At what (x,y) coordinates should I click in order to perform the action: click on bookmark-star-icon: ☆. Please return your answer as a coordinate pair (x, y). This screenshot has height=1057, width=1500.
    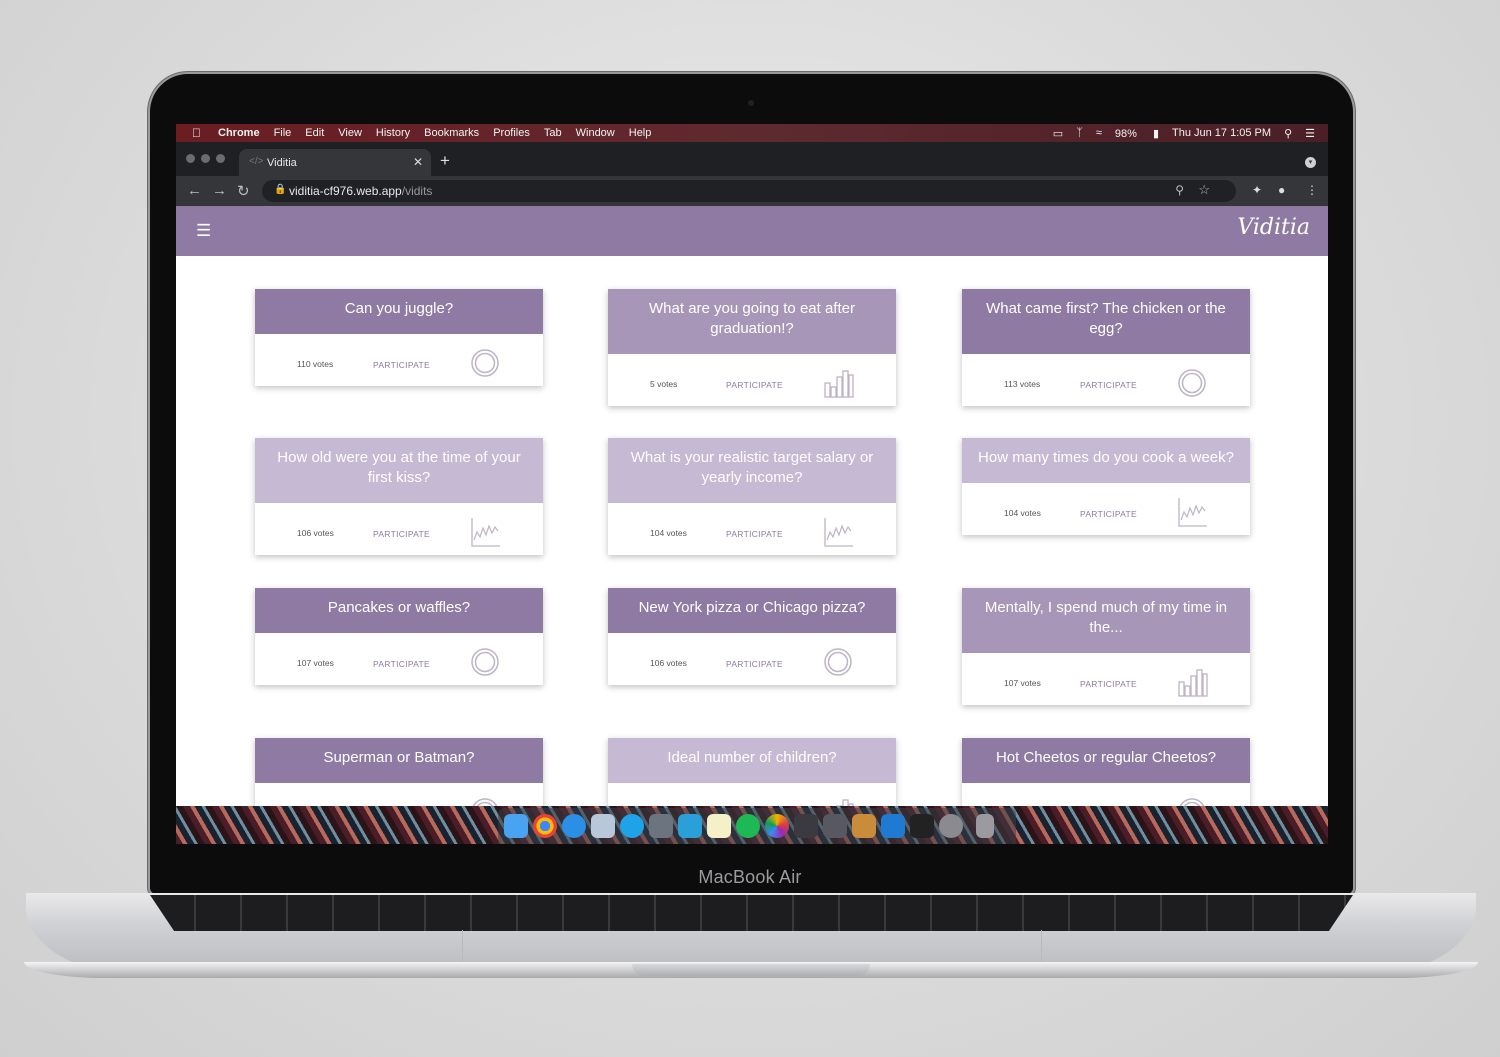
    Looking at the image, I should click on (1204, 190).